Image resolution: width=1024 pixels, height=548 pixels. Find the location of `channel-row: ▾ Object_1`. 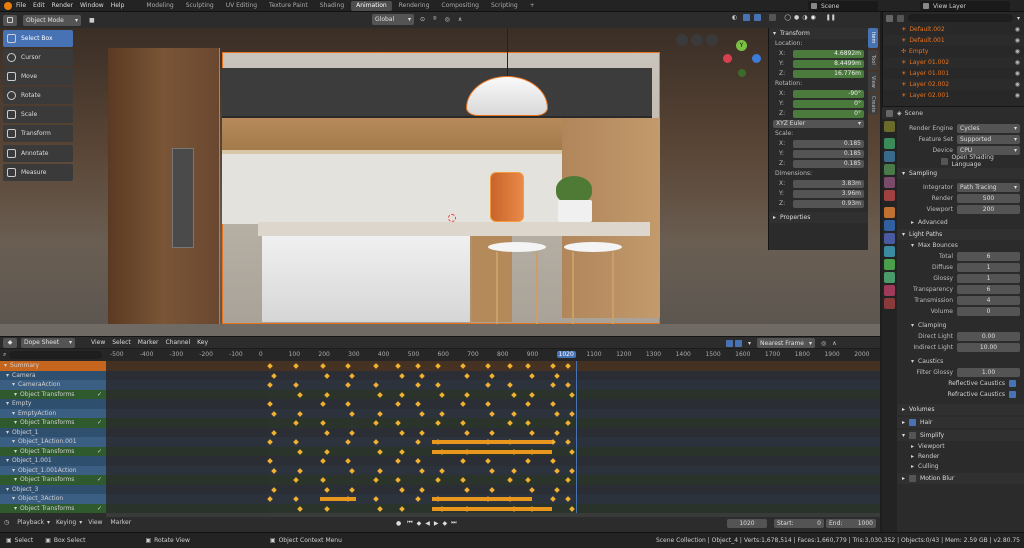

channel-row: ▾ Object_1 is located at coordinates (53, 432).